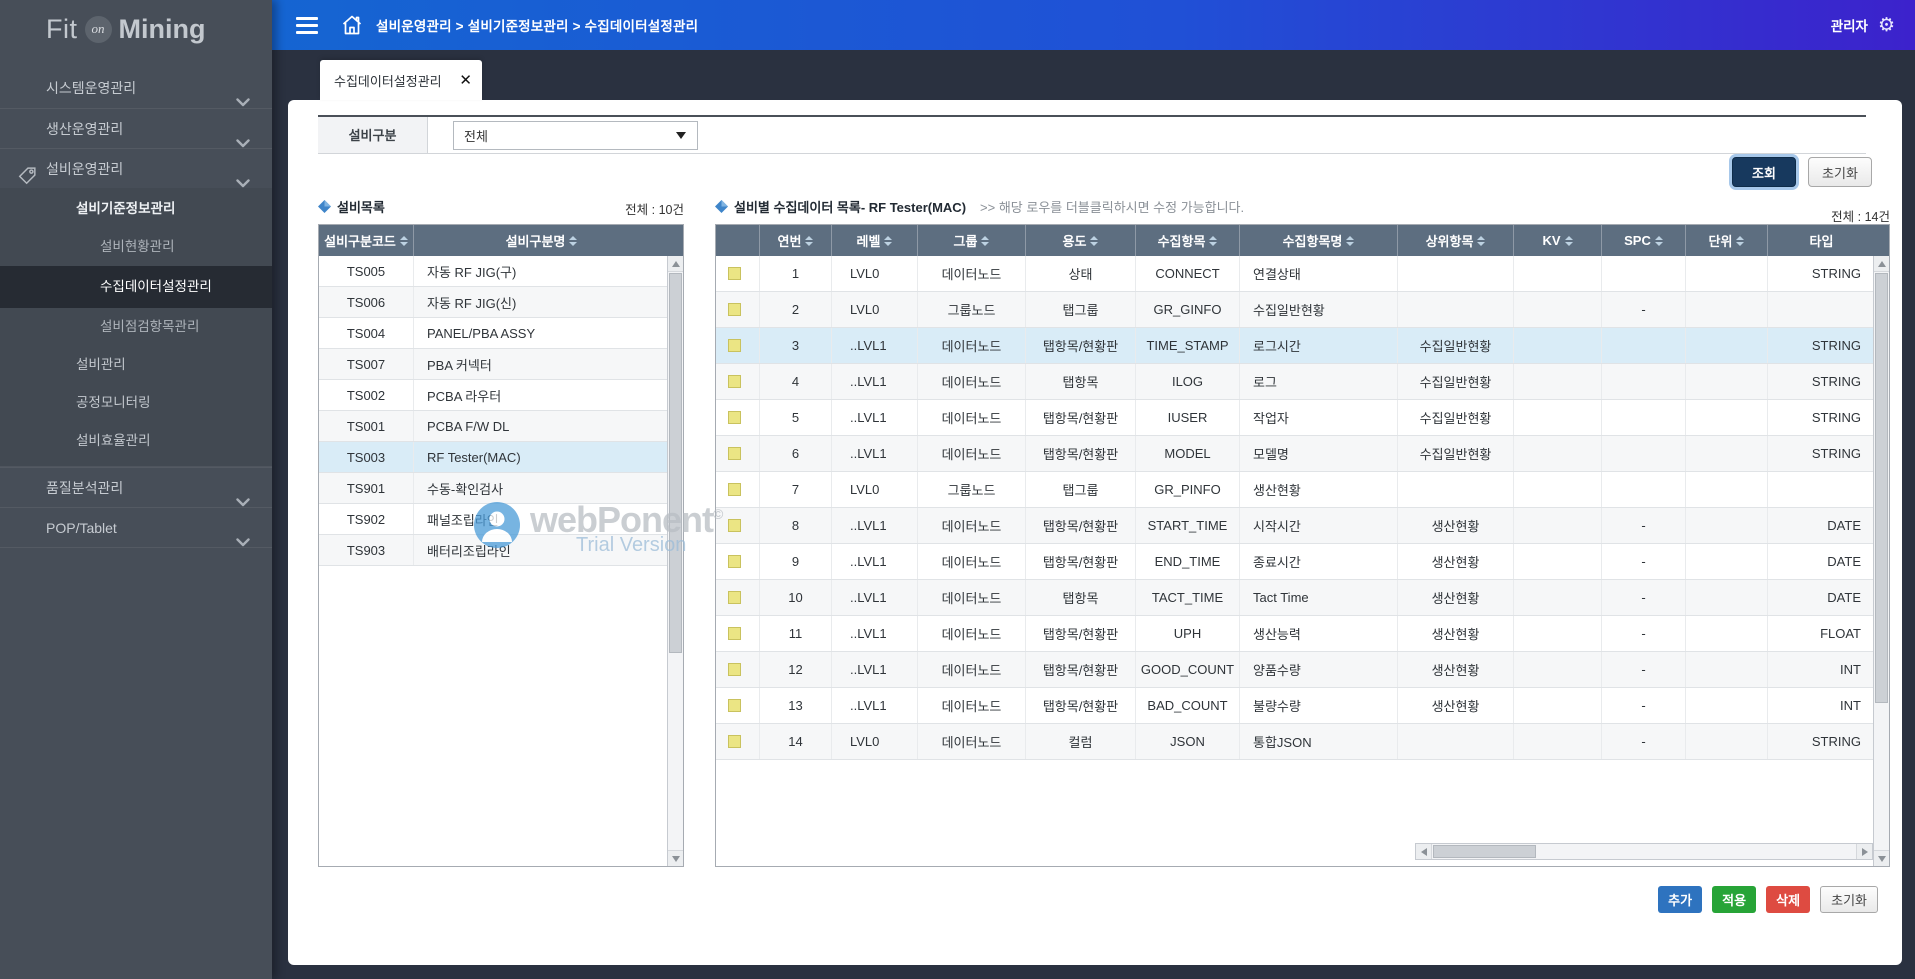  I want to click on column-header-KV: KV, so click(1558, 240).